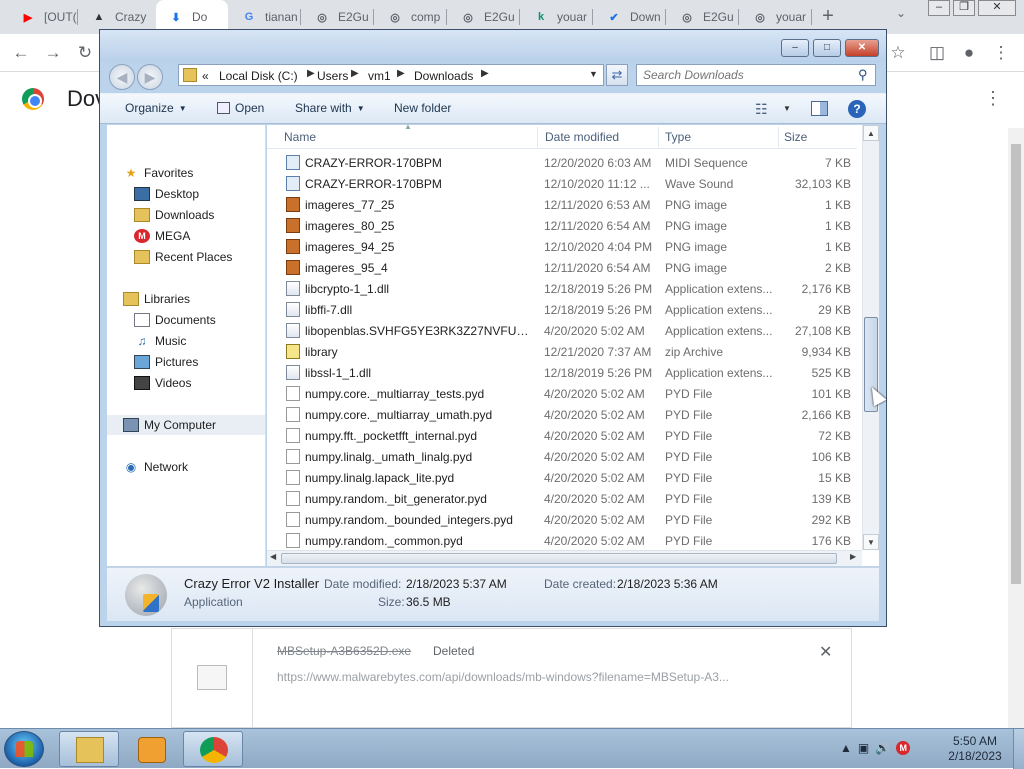 This screenshot has height=769, width=1024. What do you see at coordinates (969, 53) in the screenshot?
I see `profile-avatar-icon: ●` at bounding box center [969, 53].